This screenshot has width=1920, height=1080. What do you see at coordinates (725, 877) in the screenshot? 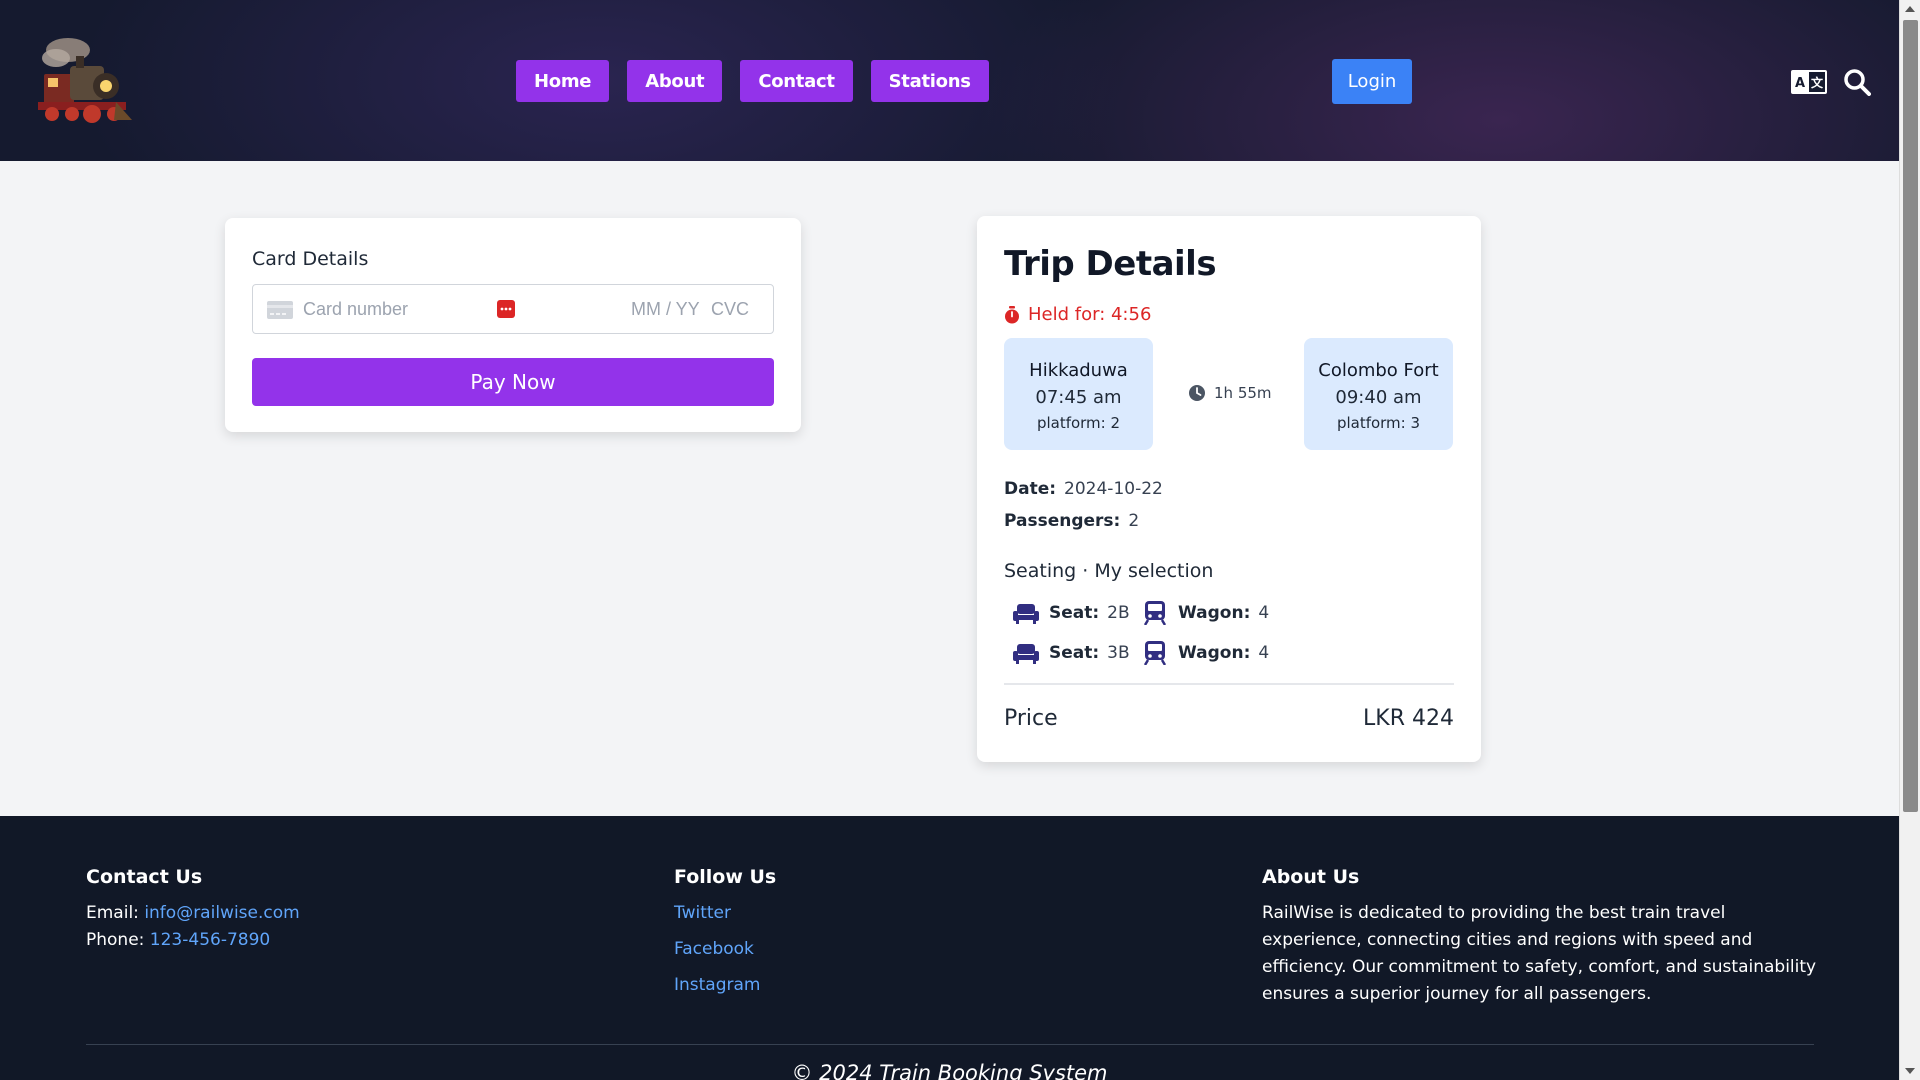
I see `footer-follow-title: Follow Us` at bounding box center [725, 877].